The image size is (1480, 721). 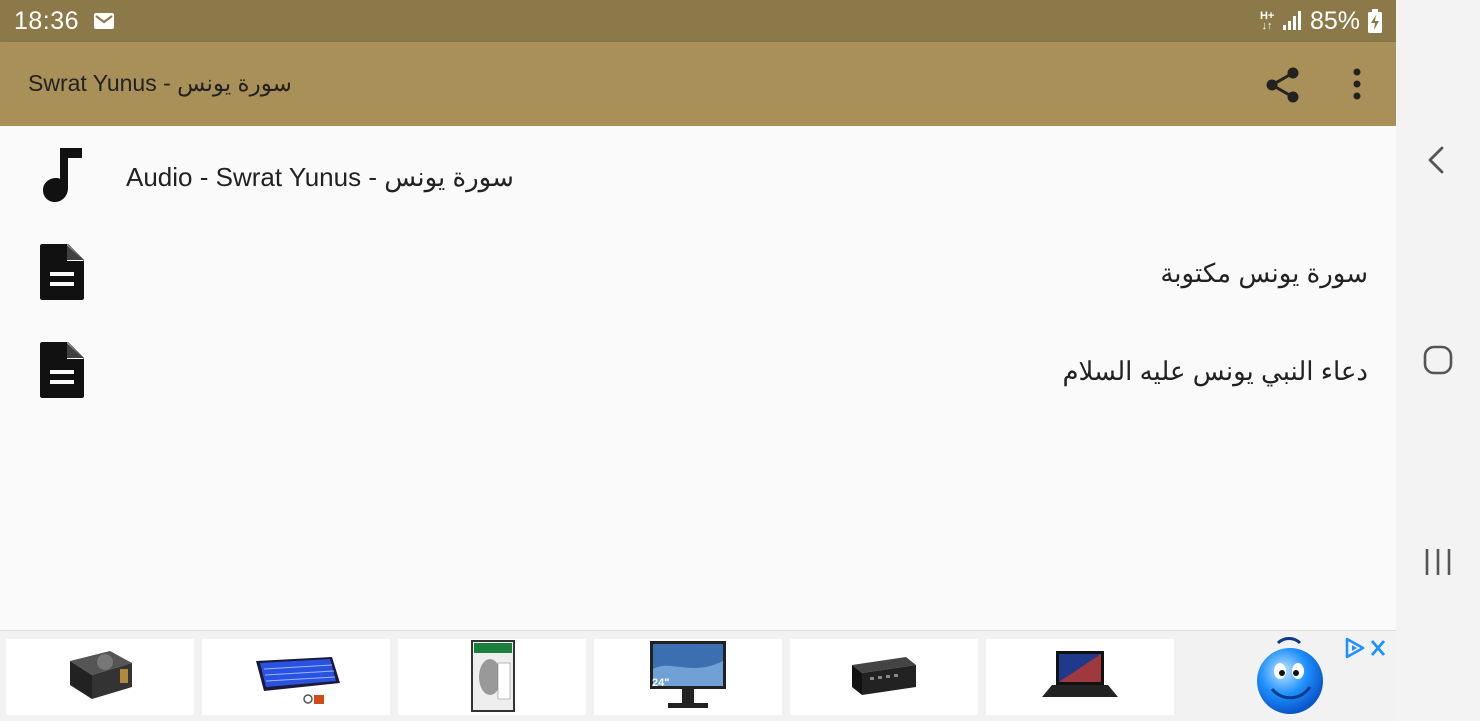 I want to click on app-bar: Swrat Yunus - سورة يونس, so click(x=698, y=84).